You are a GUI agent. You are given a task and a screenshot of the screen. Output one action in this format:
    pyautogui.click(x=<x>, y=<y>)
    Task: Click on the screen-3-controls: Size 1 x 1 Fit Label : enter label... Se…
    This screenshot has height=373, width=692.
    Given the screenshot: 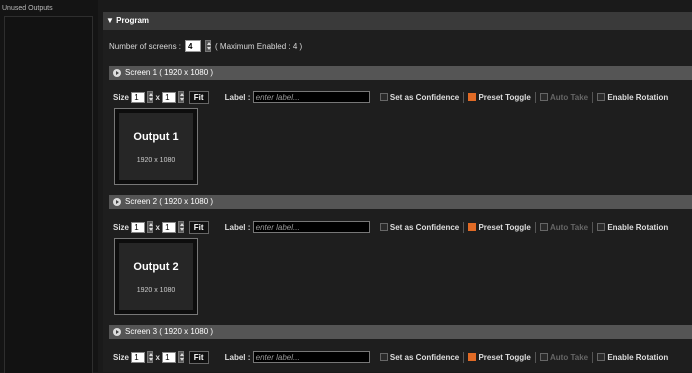 What is the action you would take?
    pyautogui.click(x=390, y=357)
    